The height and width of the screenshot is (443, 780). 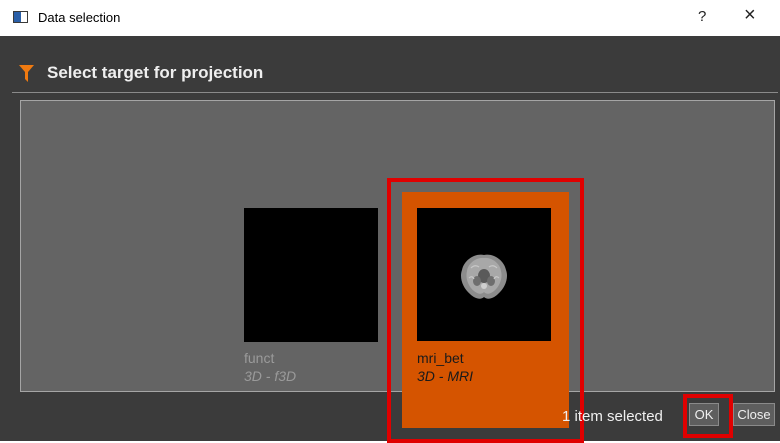 I want to click on item-name: funct, so click(x=259, y=358).